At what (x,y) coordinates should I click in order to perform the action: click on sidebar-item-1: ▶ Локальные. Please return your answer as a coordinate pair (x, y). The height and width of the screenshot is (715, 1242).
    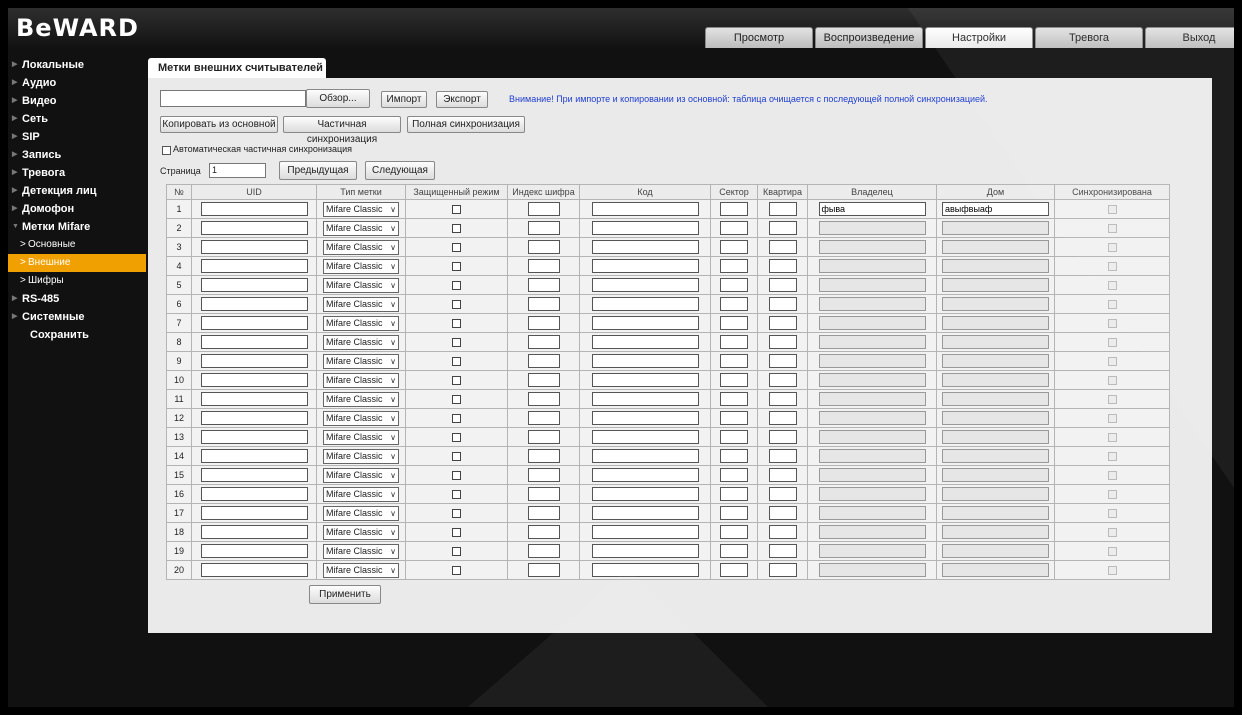
    Looking at the image, I should click on (78, 65).